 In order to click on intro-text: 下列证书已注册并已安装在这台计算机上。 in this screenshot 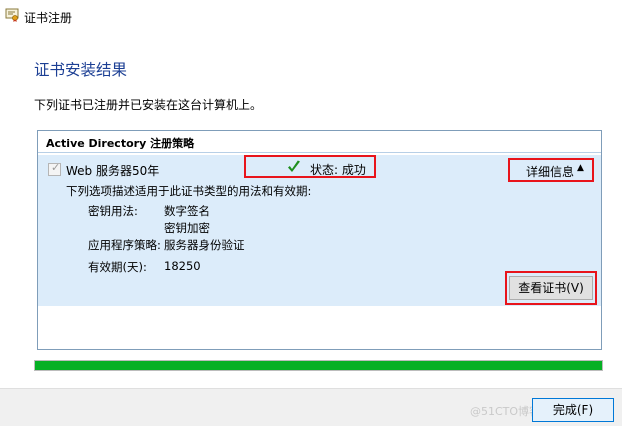, I will do `click(148, 105)`.